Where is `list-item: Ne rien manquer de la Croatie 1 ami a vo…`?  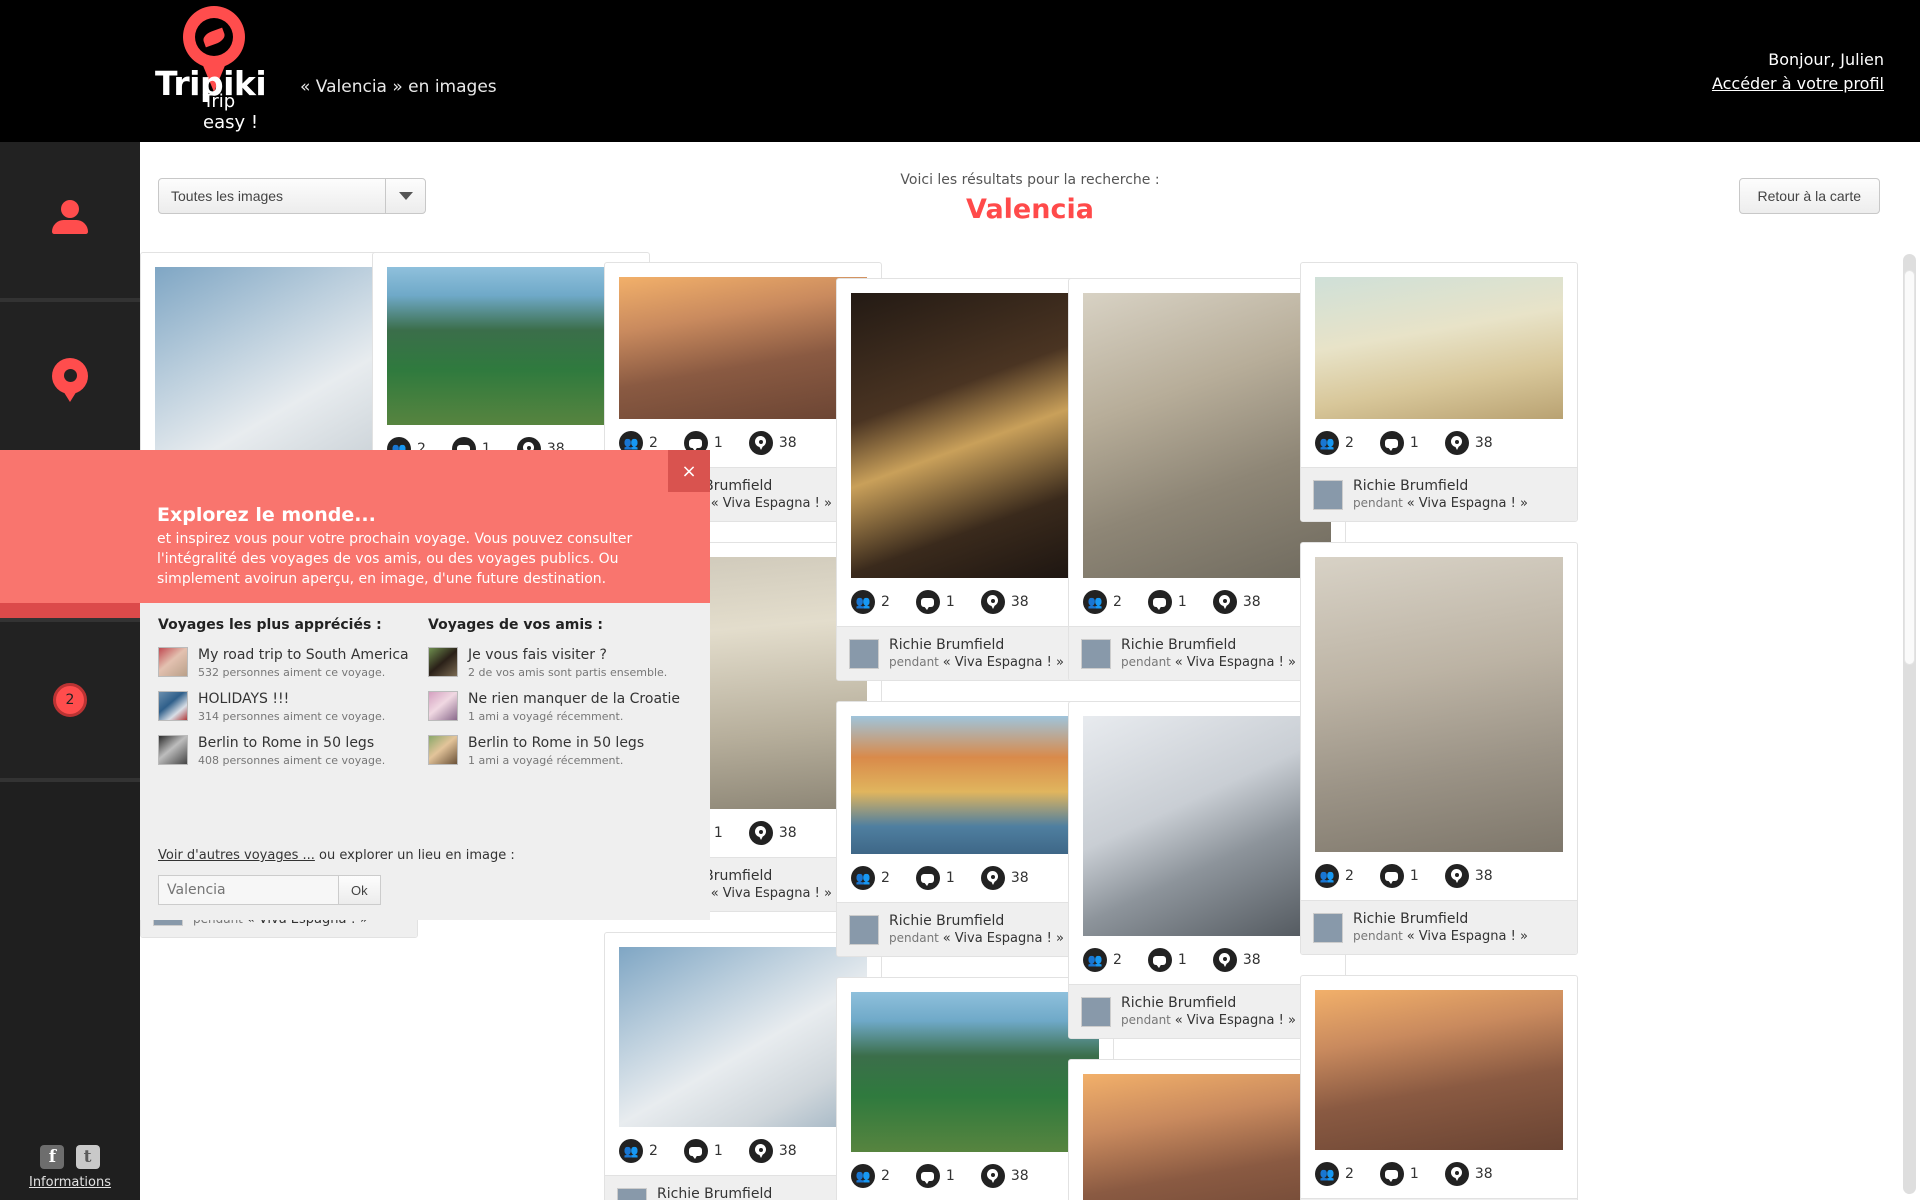
list-item: Ne rien manquer de la Croatie 1 ami a vo… is located at coordinates (563, 707).